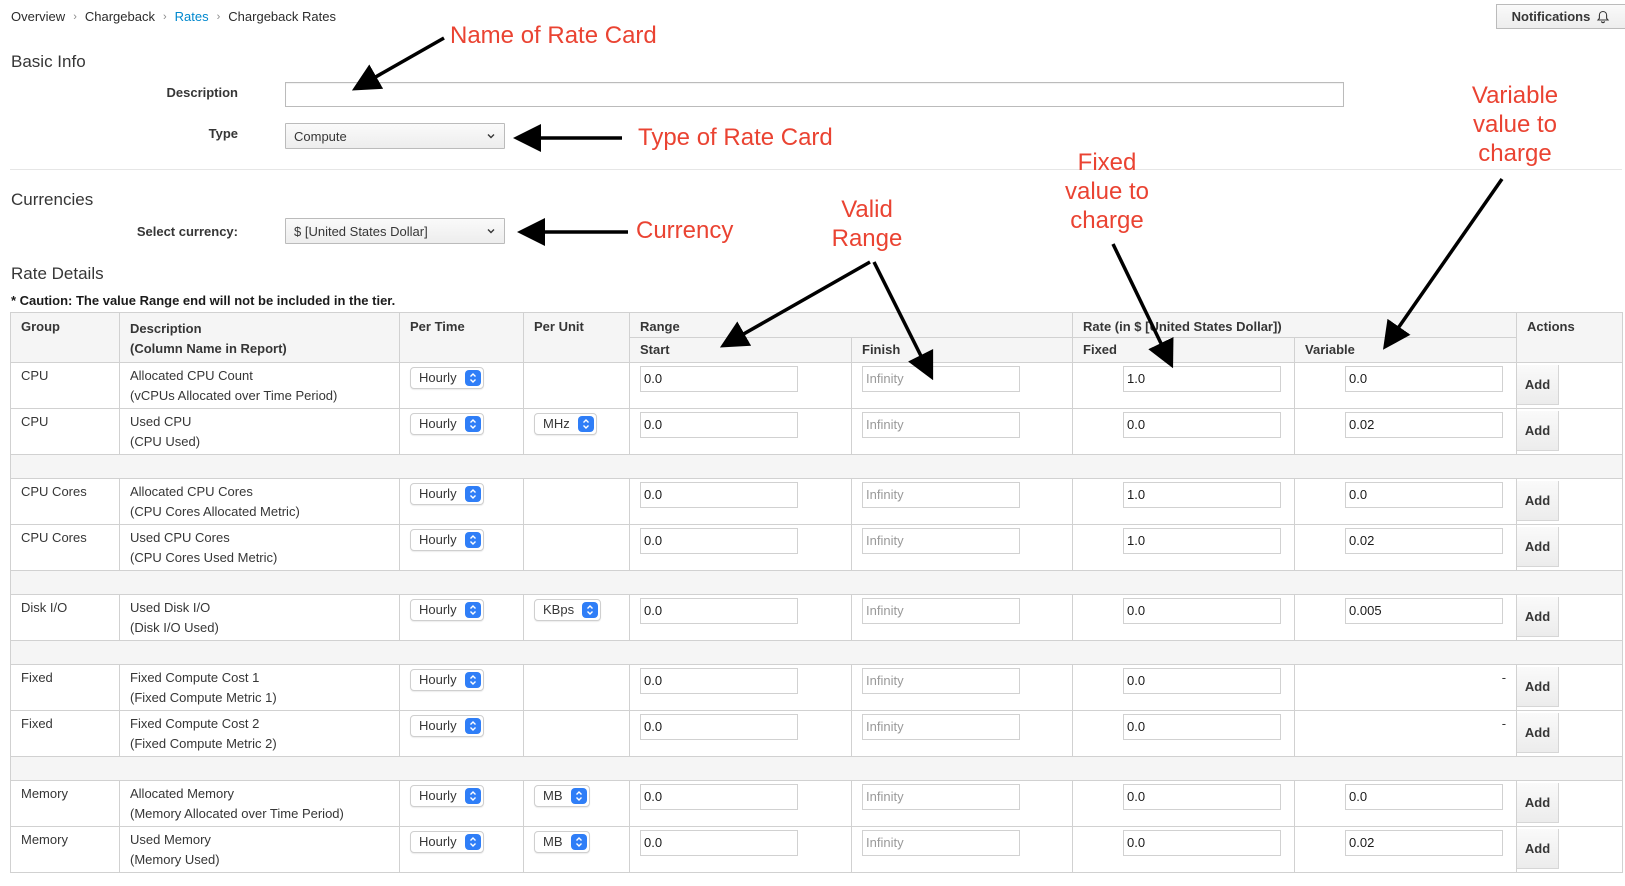 The height and width of the screenshot is (886, 1625). What do you see at coordinates (1515, 124) in the screenshot?
I see `annotation-variable-value: Variable value to charge` at bounding box center [1515, 124].